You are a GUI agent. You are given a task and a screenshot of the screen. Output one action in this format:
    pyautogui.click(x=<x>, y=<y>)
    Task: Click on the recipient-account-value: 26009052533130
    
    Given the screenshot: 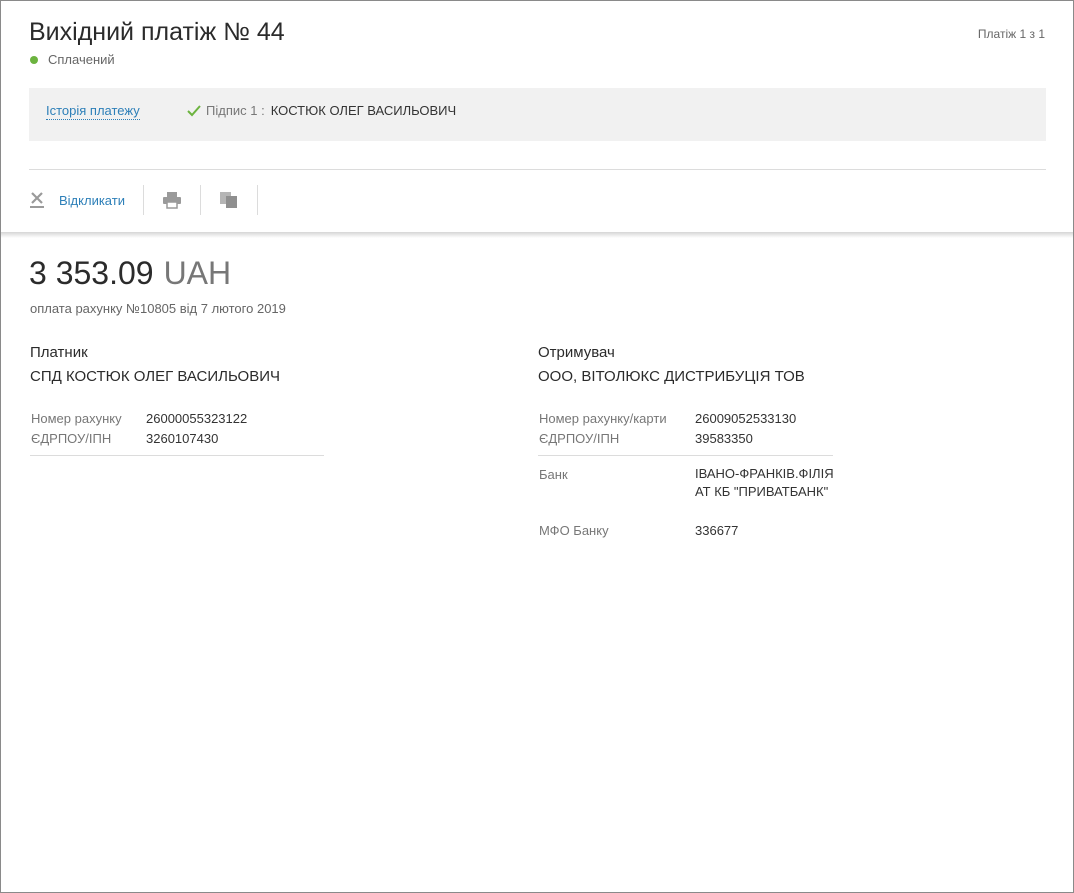 What is the action you would take?
    pyautogui.click(x=746, y=418)
    